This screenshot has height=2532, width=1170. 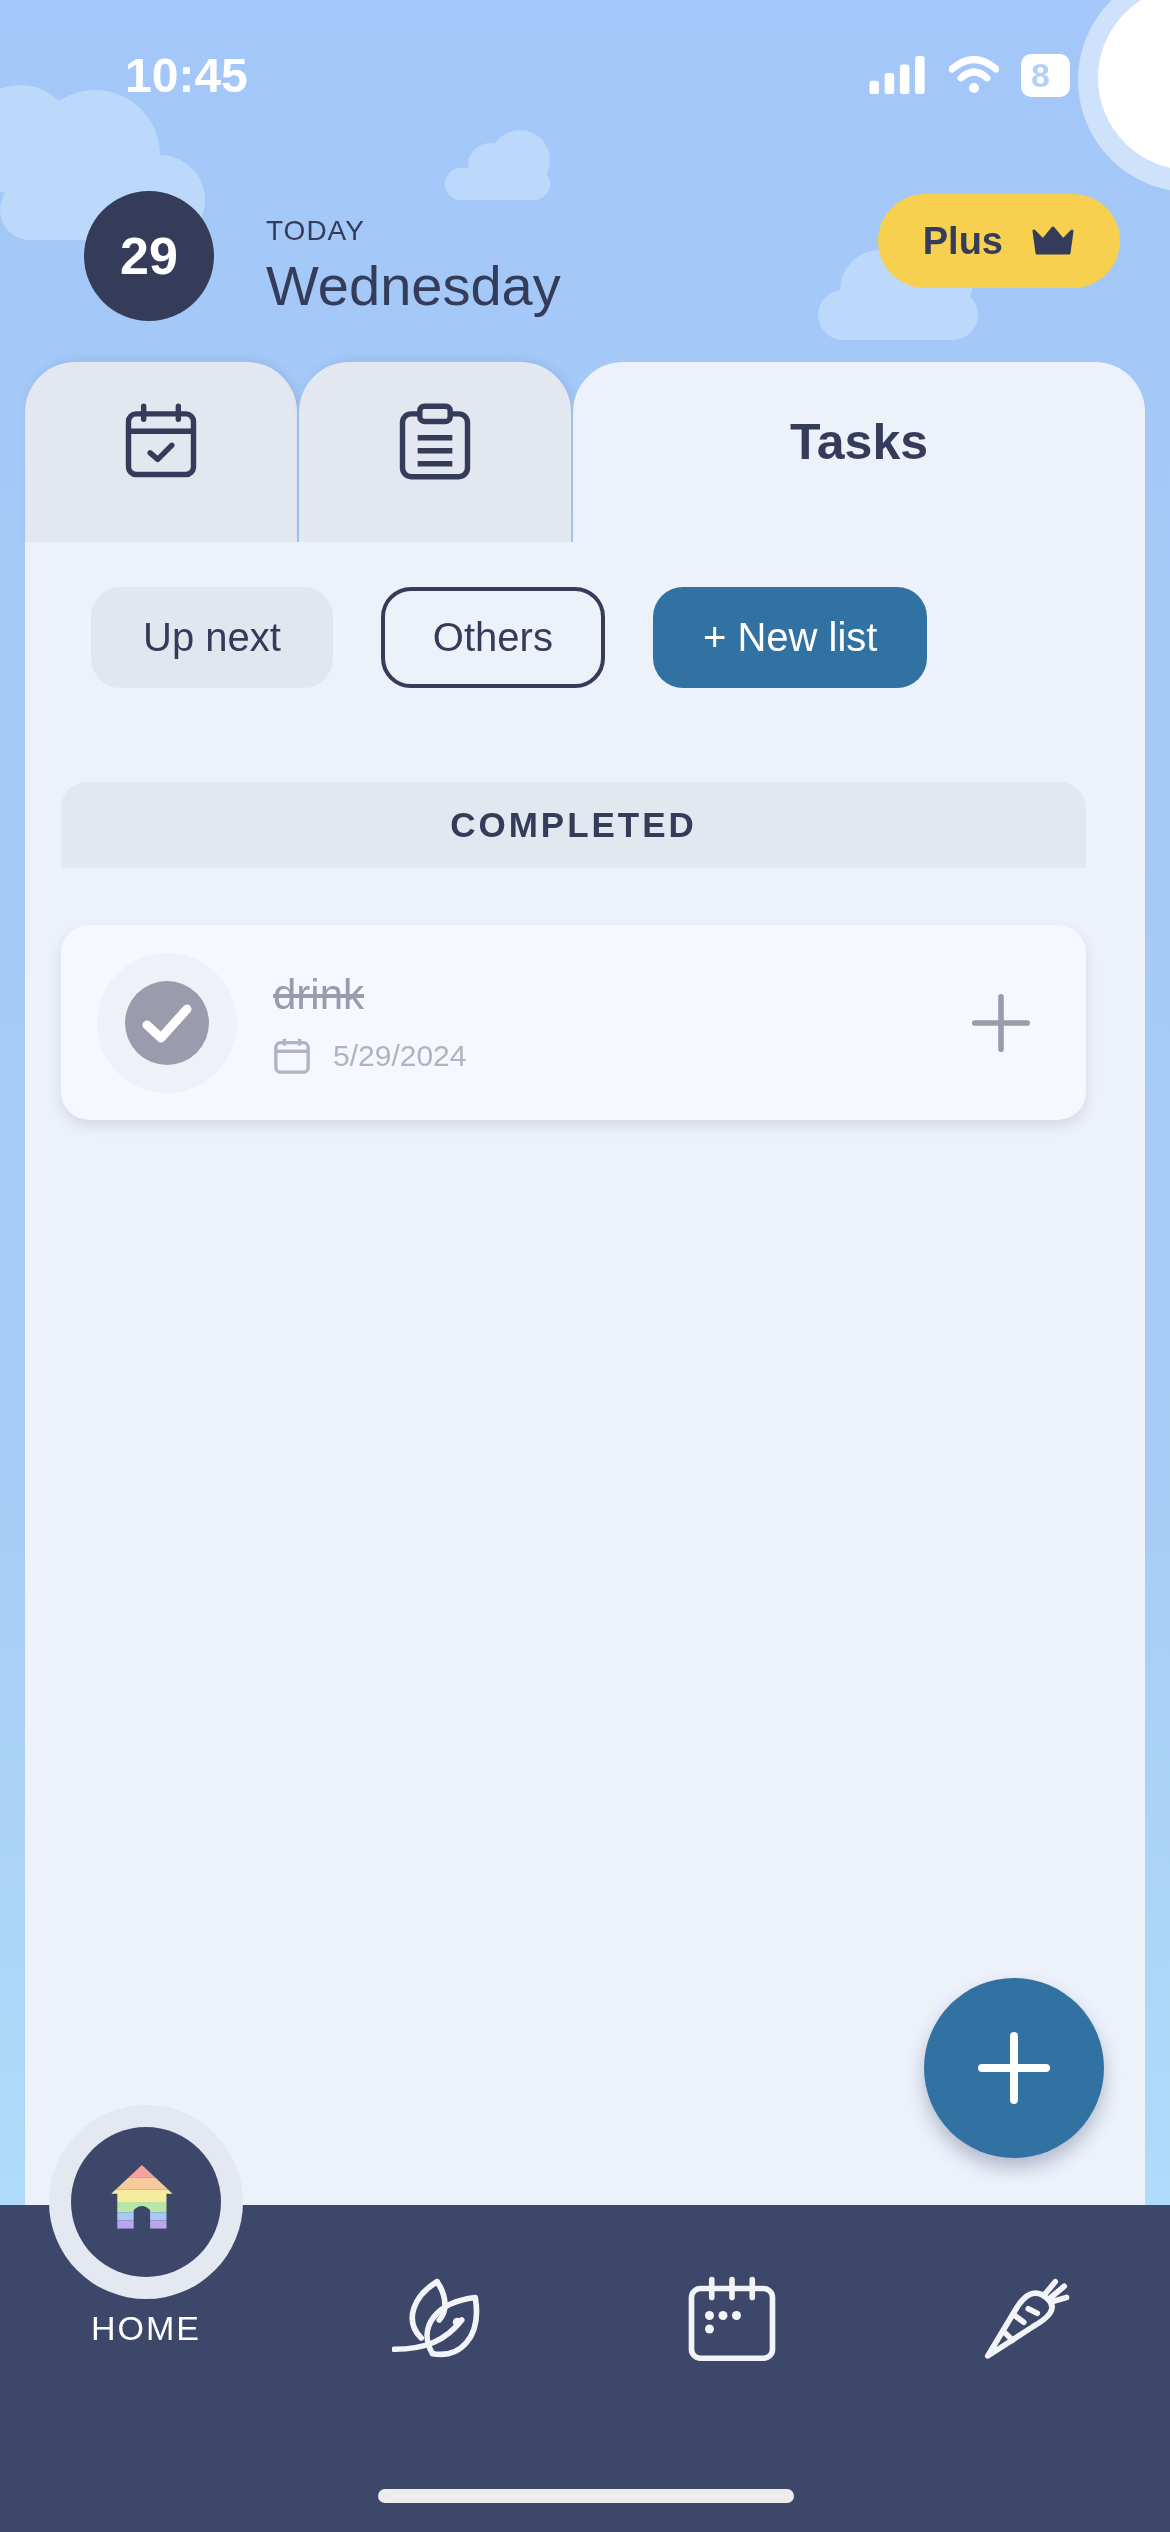 What do you see at coordinates (212, 637) in the screenshot?
I see `filter-chip: Up next` at bounding box center [212, 637].